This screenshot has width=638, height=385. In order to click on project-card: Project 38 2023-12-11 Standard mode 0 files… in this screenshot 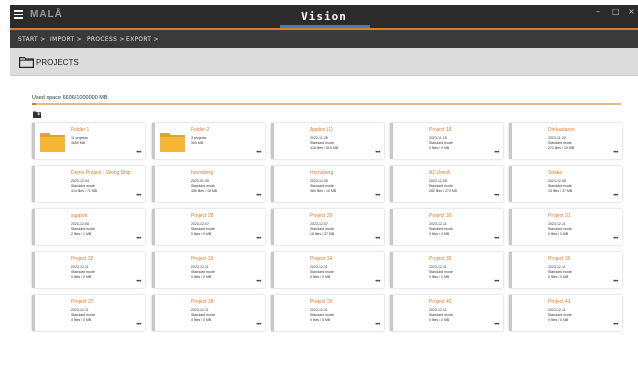, I will do `click(208, 313)`.